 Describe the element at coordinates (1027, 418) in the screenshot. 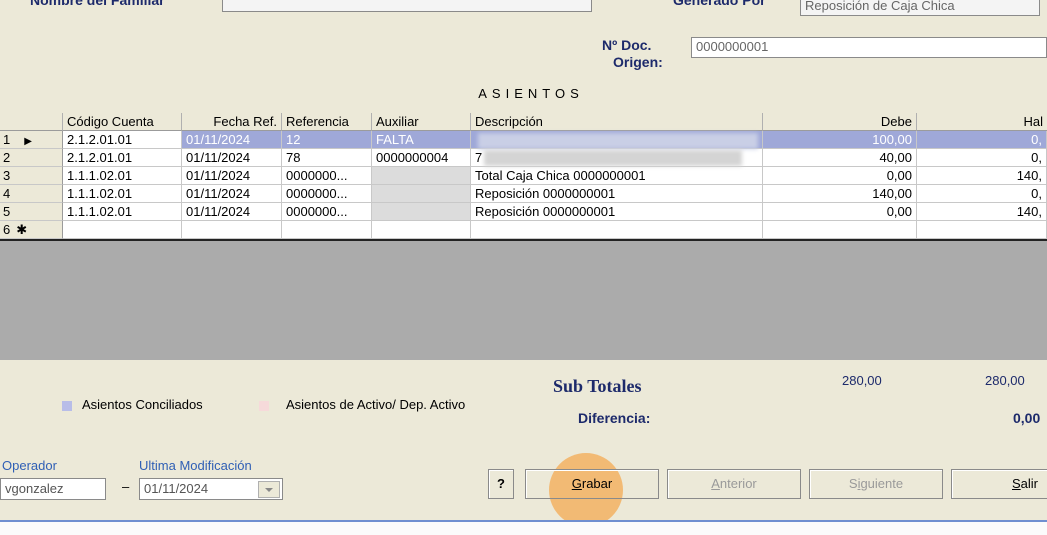

I see `diferencia-value: 0,00` at that location.